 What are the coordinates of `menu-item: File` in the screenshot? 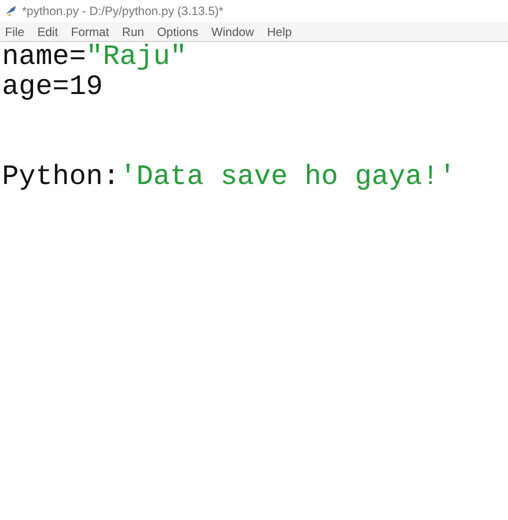 It's located at (14, 31).